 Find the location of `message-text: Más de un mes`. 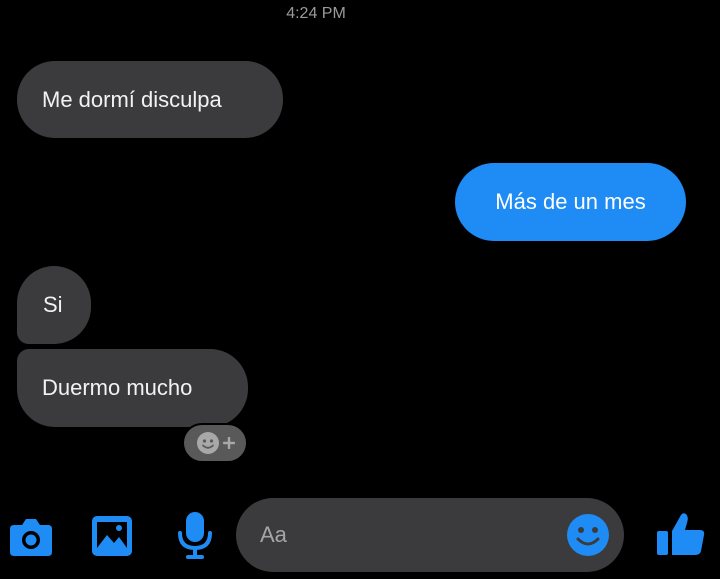

message-text: Más de un mes is located at coordinates (570, 201).